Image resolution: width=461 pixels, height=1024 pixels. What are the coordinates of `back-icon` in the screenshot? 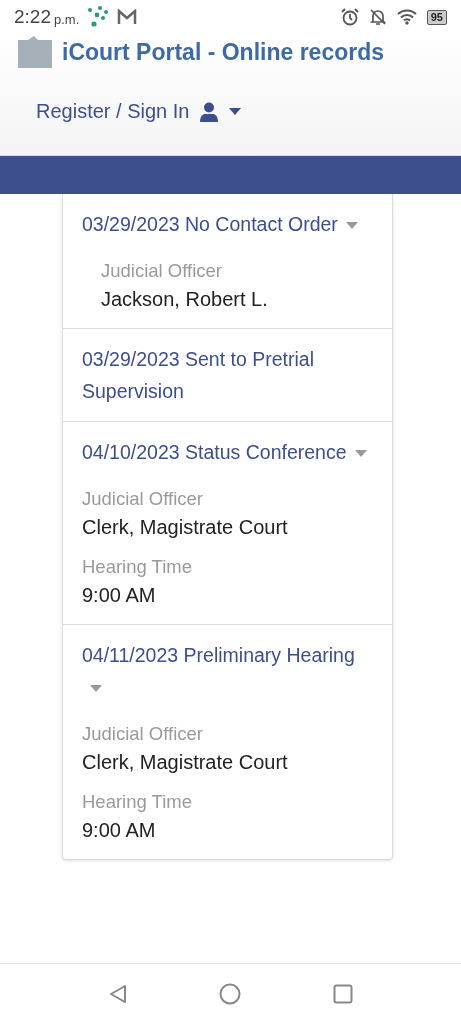 It's located at (117, 994).